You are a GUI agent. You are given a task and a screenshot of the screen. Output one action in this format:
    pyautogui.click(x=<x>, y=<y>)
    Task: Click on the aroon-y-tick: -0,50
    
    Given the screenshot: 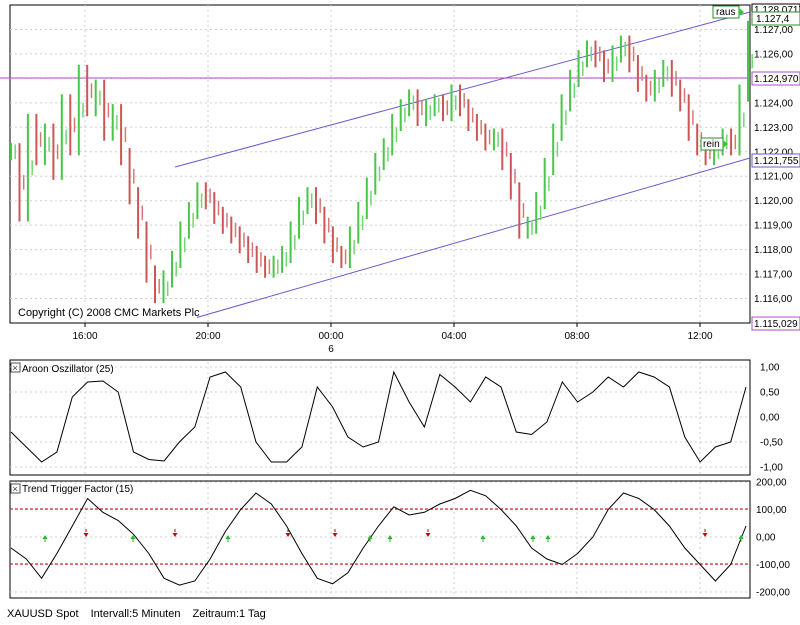 What is the action you would take?
    pyautogui.click(x=771, y=443)
    